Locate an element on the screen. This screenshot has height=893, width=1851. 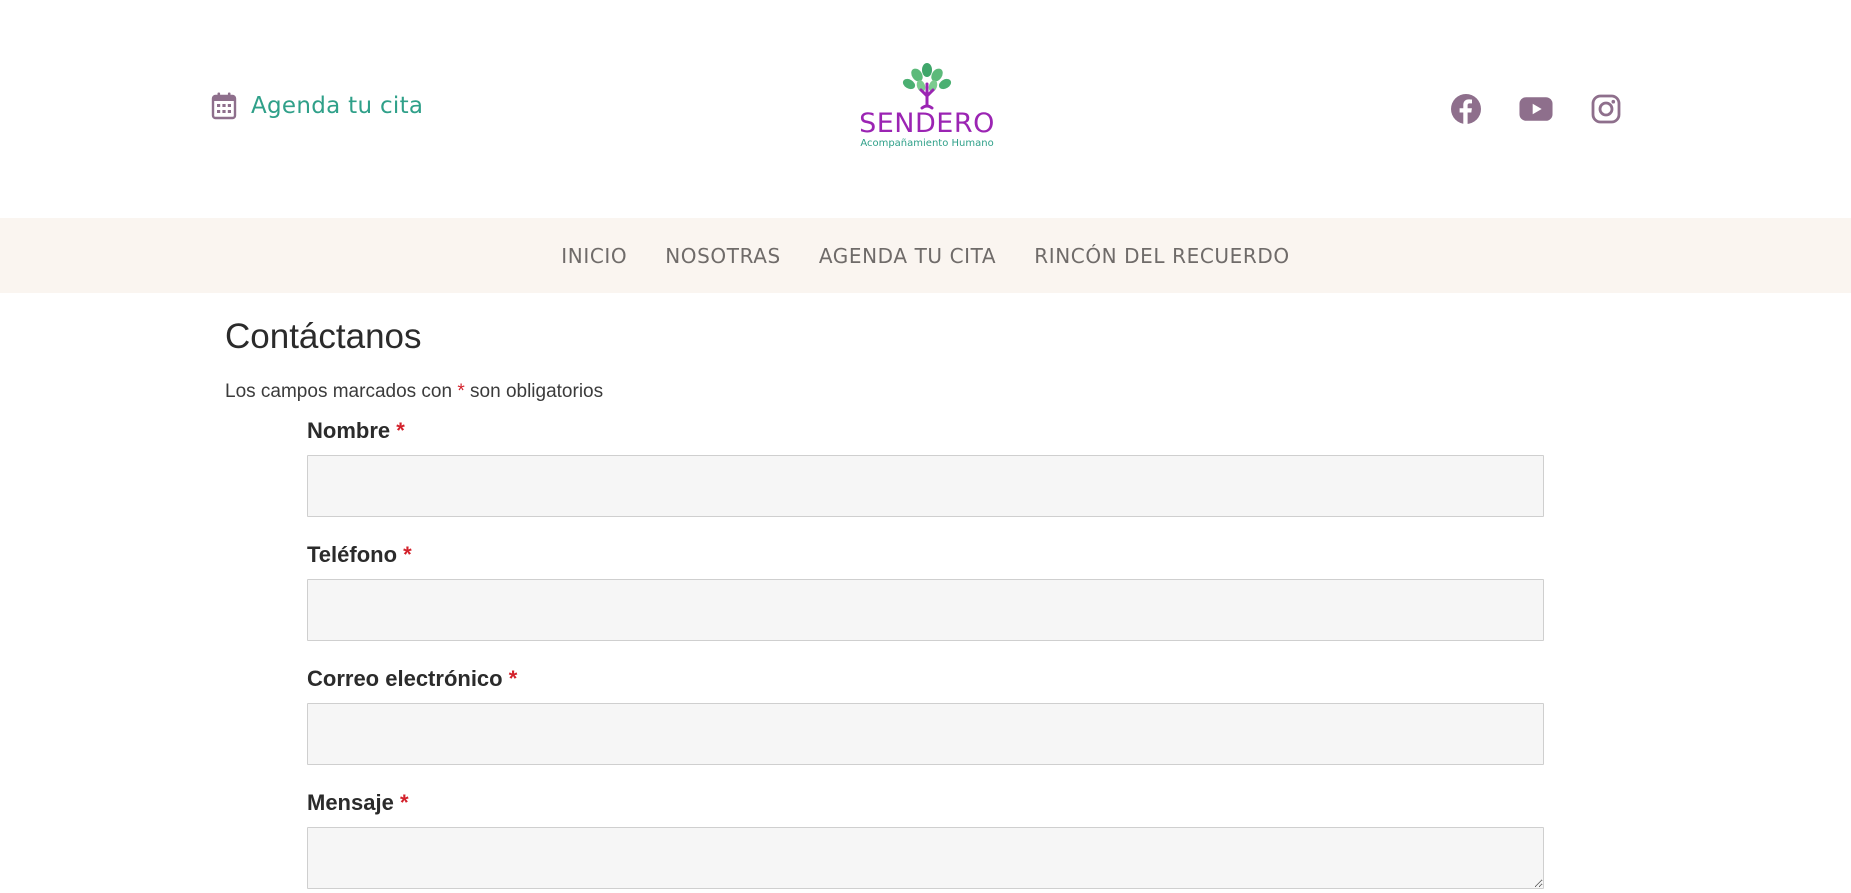
nav-item-inicio: INICIO is located at coordinates (594, 256).